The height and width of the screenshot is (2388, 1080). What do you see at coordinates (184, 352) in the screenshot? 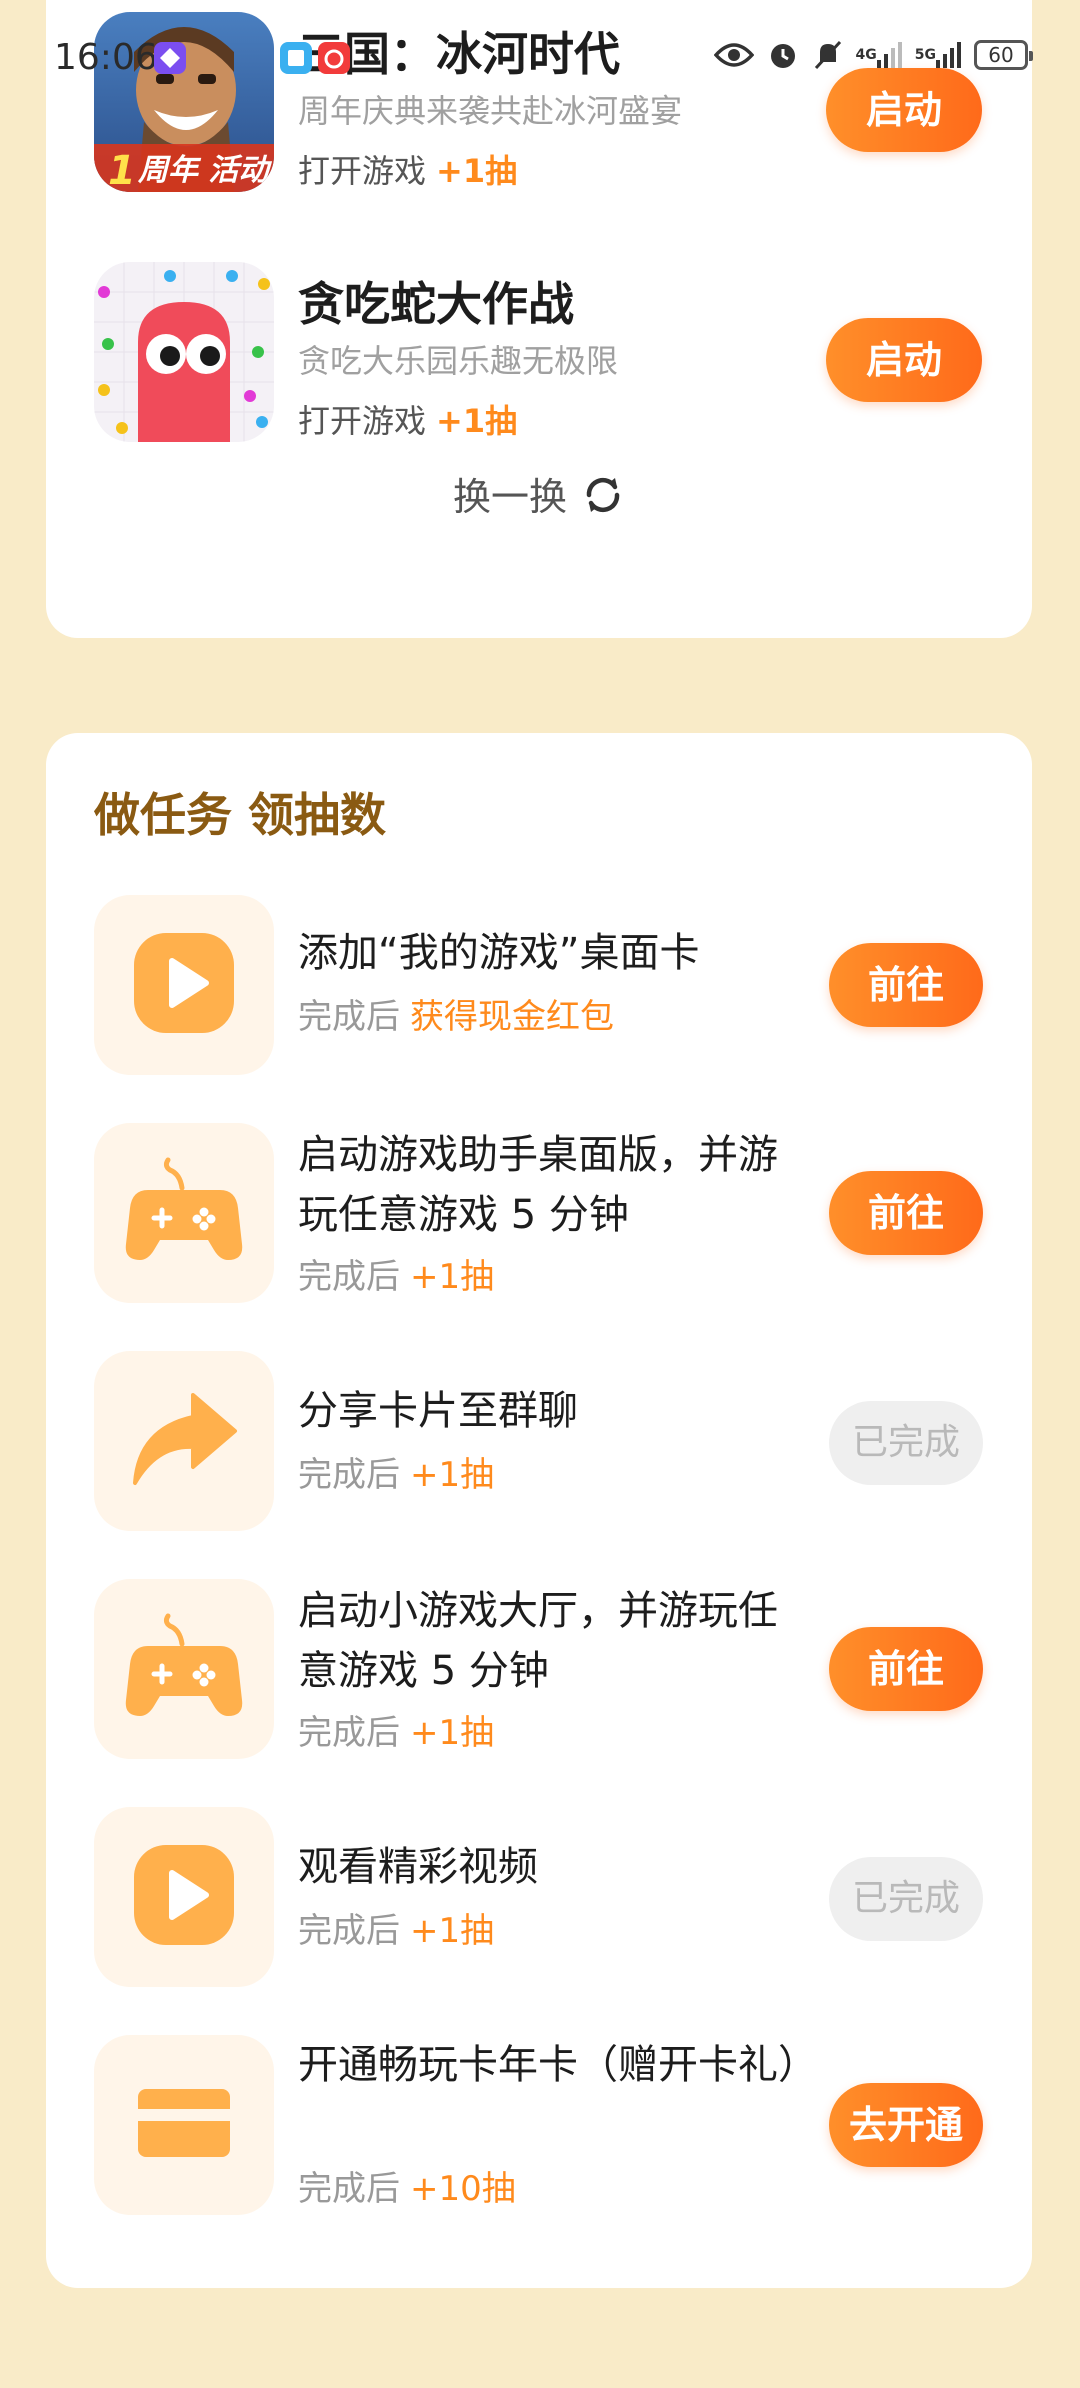
I see `game-icon-snake` at bounding box center [184, 352].